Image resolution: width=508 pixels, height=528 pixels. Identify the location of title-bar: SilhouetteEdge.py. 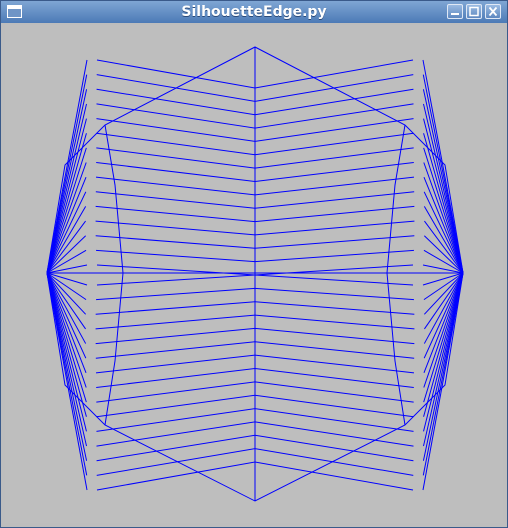
(254, 12).